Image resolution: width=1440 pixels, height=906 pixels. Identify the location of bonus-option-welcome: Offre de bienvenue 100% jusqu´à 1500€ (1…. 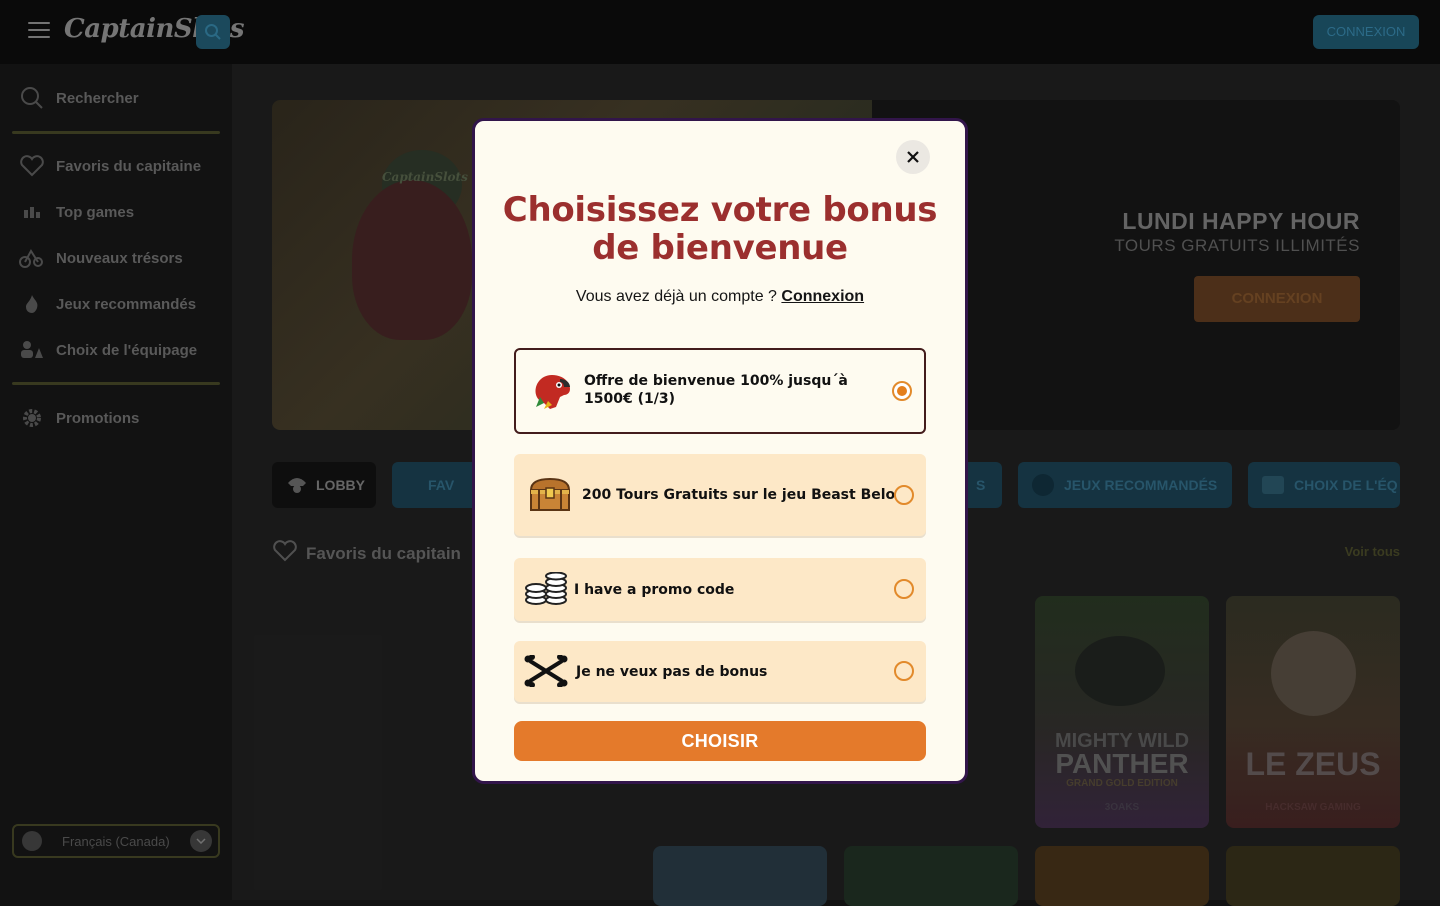
(720, 391).